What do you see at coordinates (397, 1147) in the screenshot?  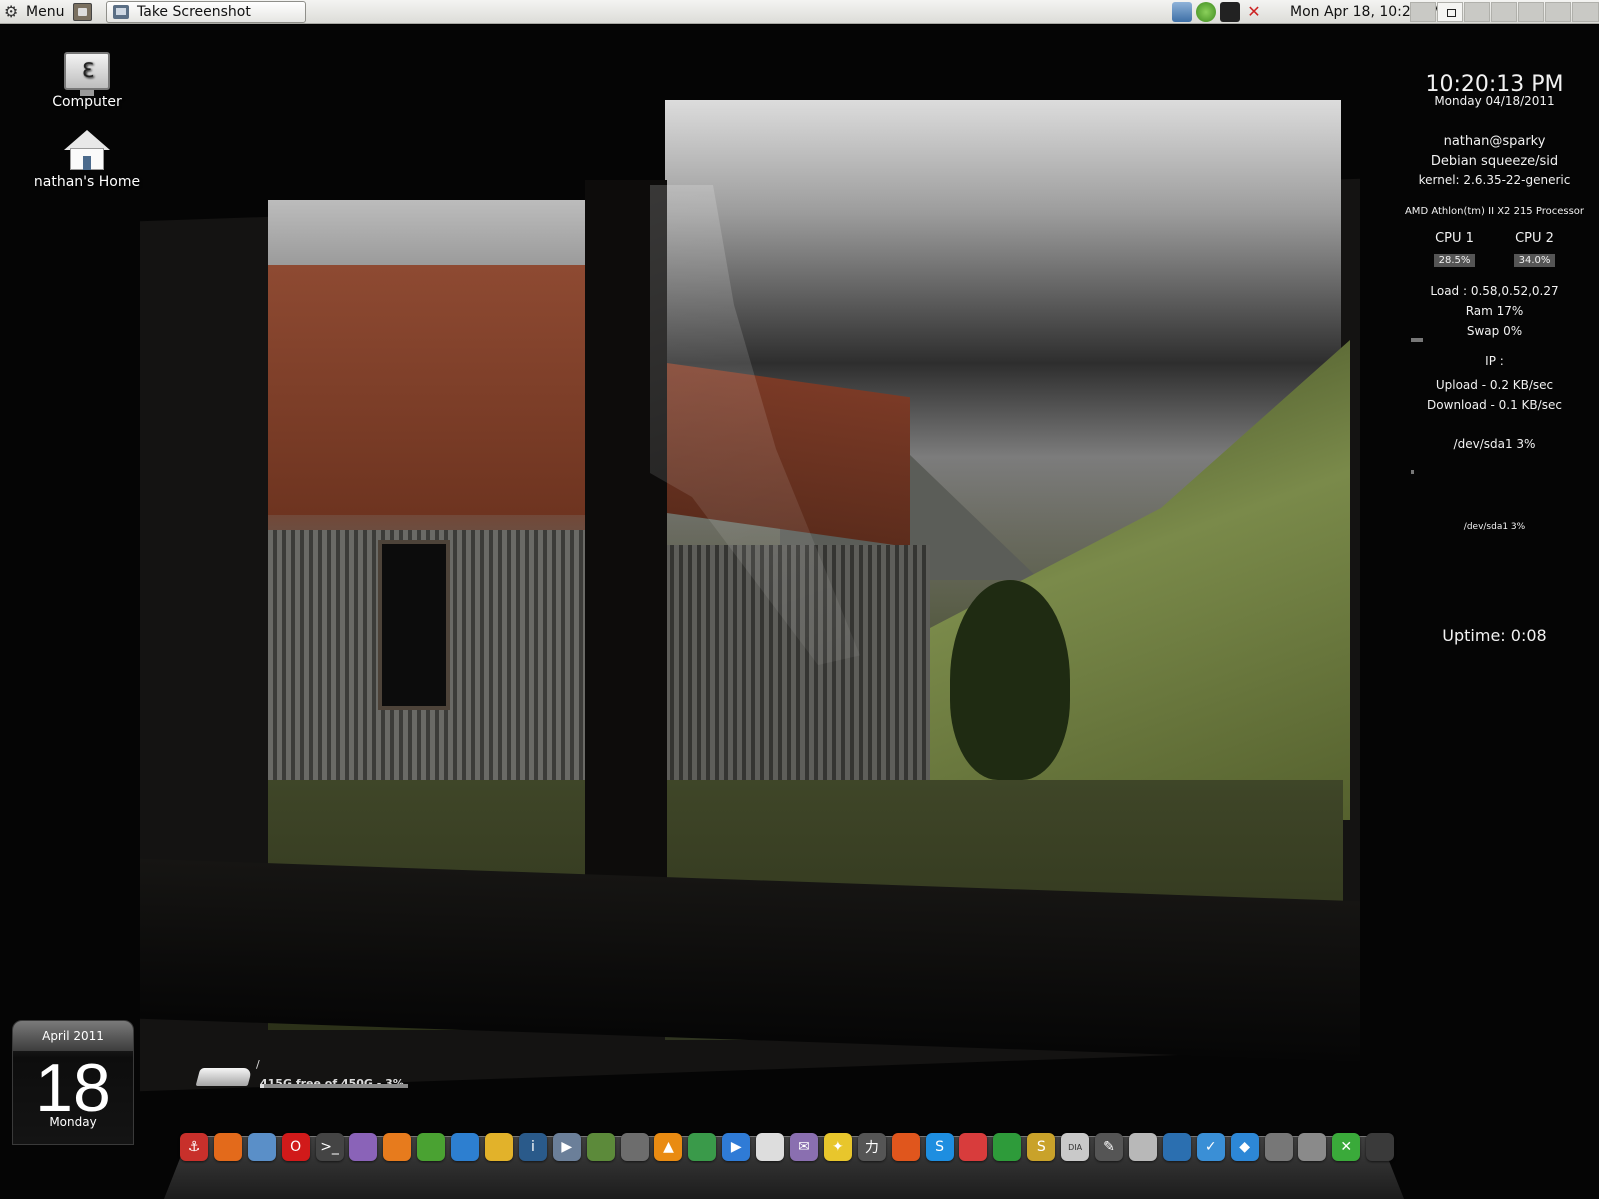 I see `app-orange-icon` at bounding box center [397, 1147].